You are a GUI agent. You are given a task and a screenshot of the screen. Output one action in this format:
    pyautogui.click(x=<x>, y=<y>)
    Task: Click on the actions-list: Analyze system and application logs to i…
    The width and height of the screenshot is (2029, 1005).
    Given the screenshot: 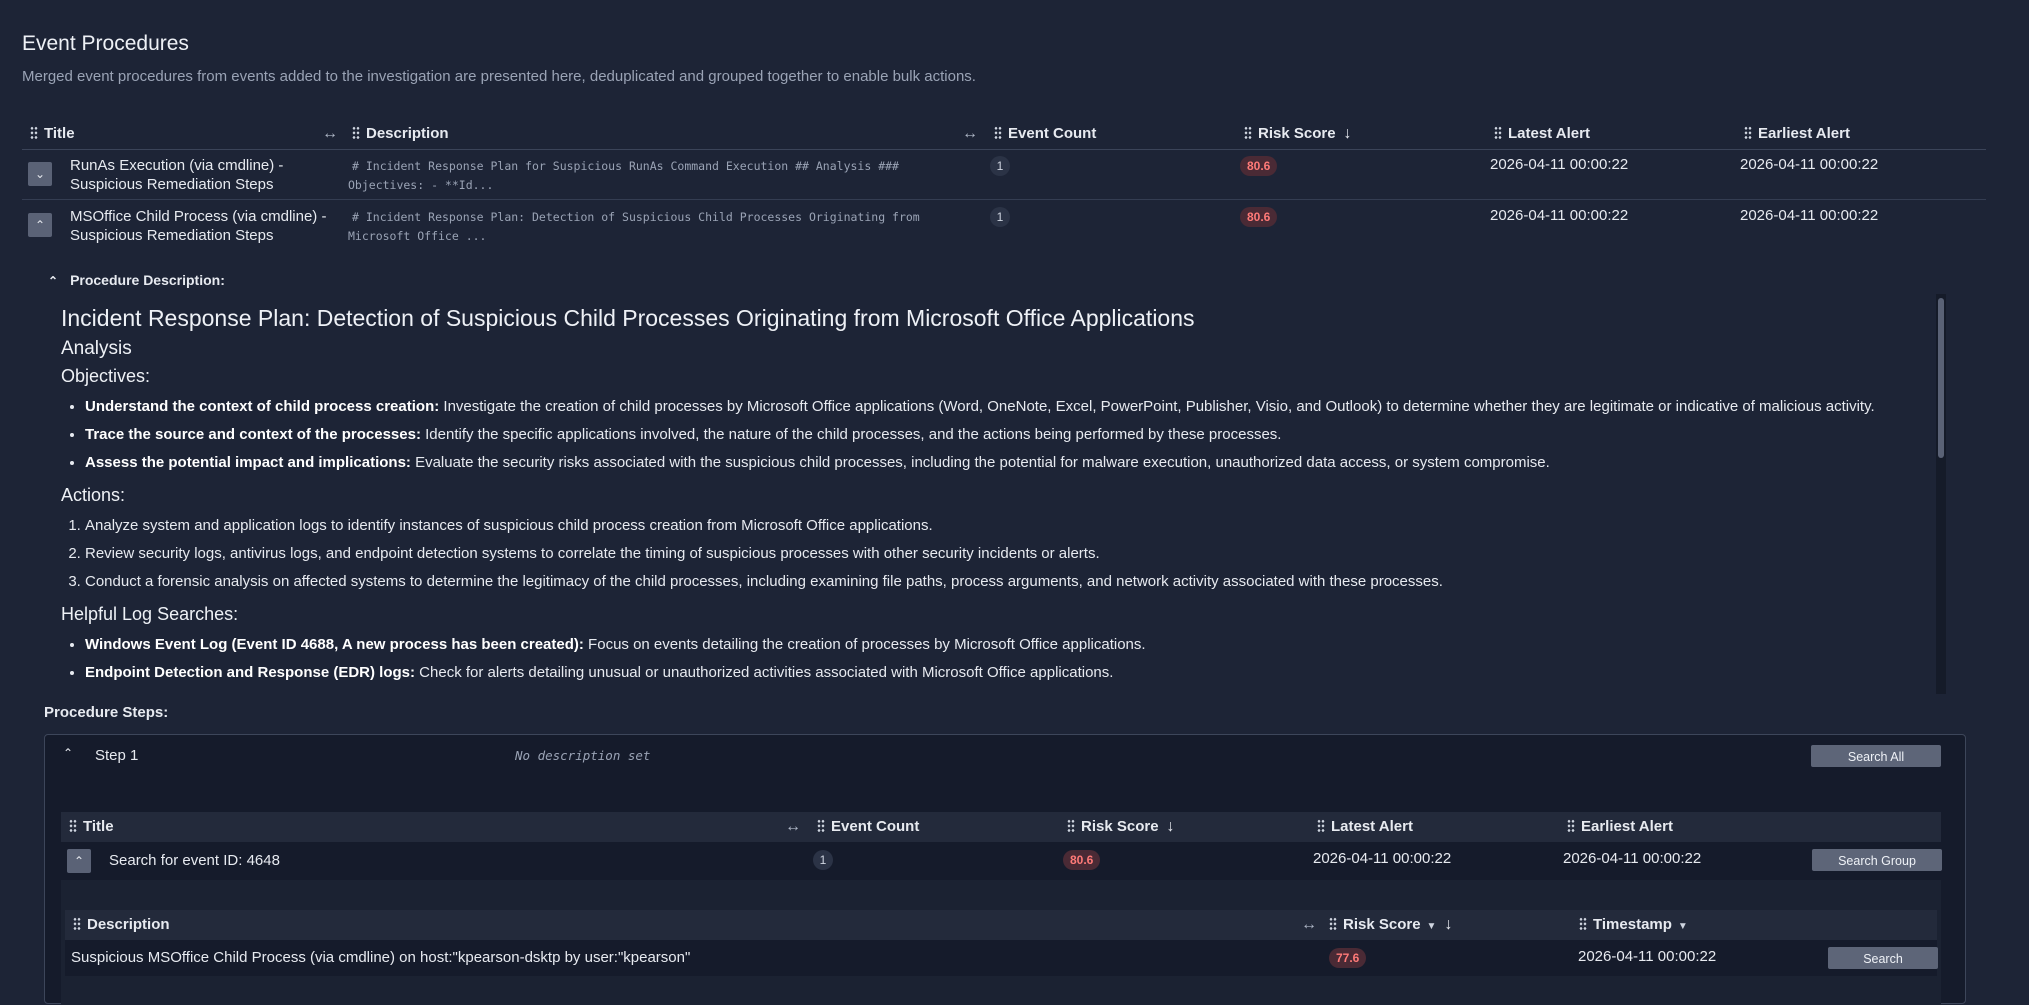 What is the action you would take?
    pyautogui.click(x=994, y=554)
    